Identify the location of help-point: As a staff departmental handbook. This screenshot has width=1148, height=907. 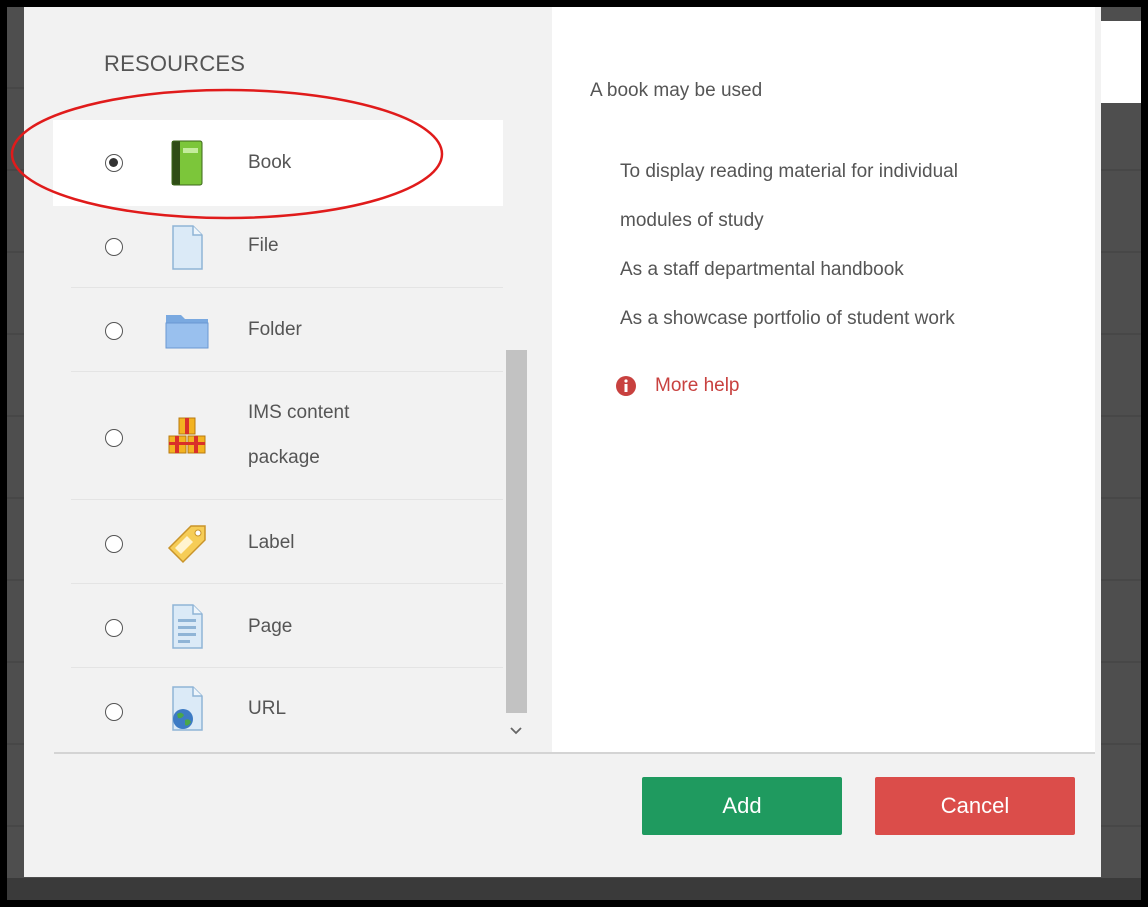
(762, 269).